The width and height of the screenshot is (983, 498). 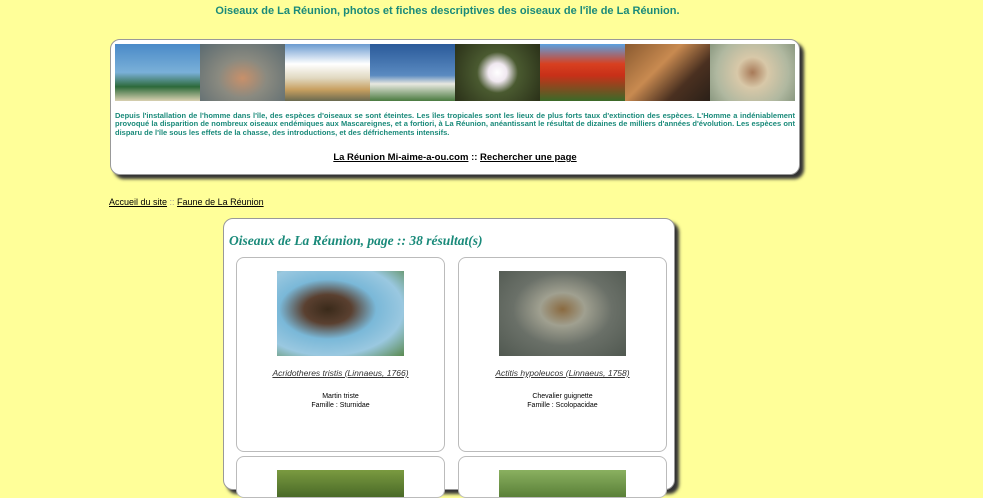 I want to click on ocean-house-photo, so click(x=412, y=72).